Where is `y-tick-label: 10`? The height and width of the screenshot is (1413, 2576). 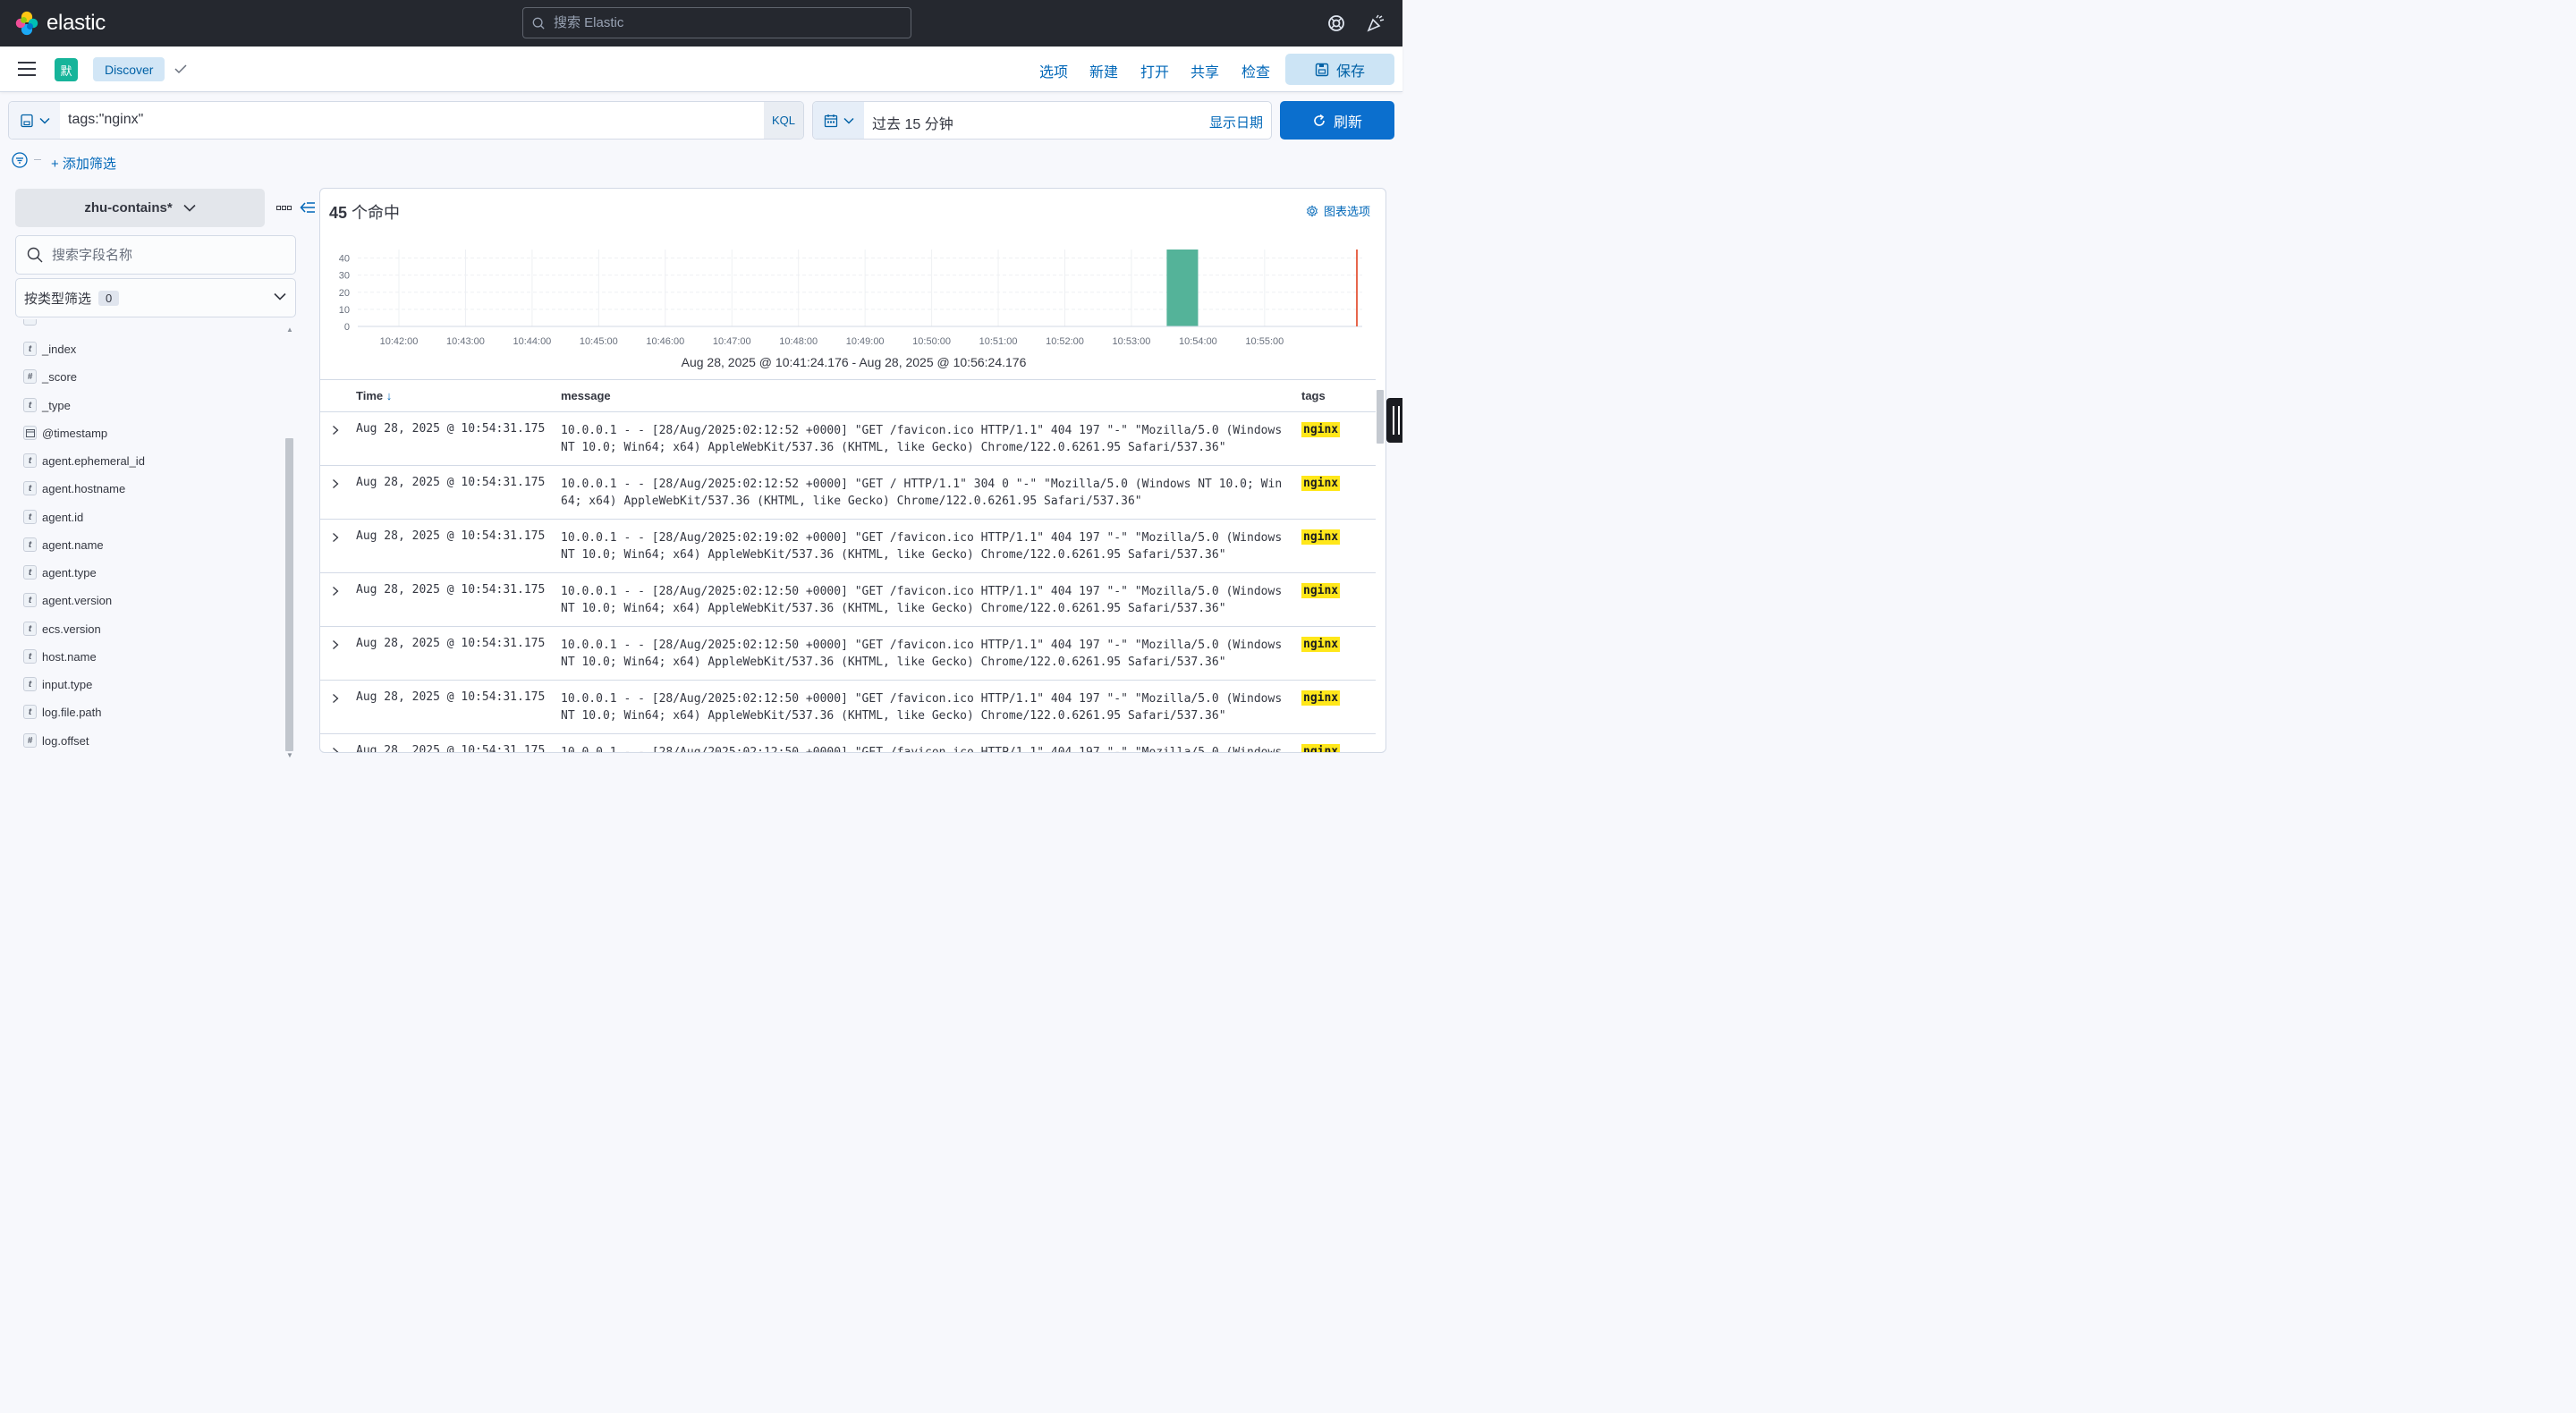
y-tick-label: 10 is located at coordinates (344, 310).